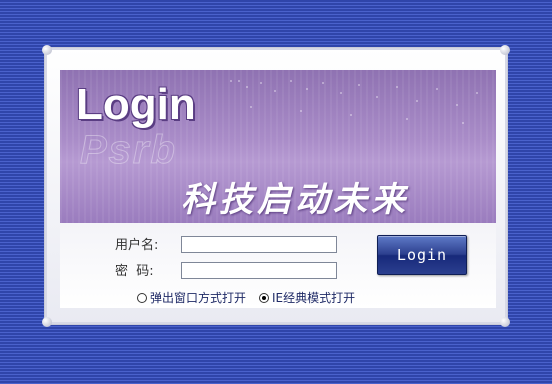 Image resolution: width=552 pixels, height=384 pixels. Describe the element at coordinates (128, 150) in the screenshot. I see `banner-watermark: Psrb` at that location.